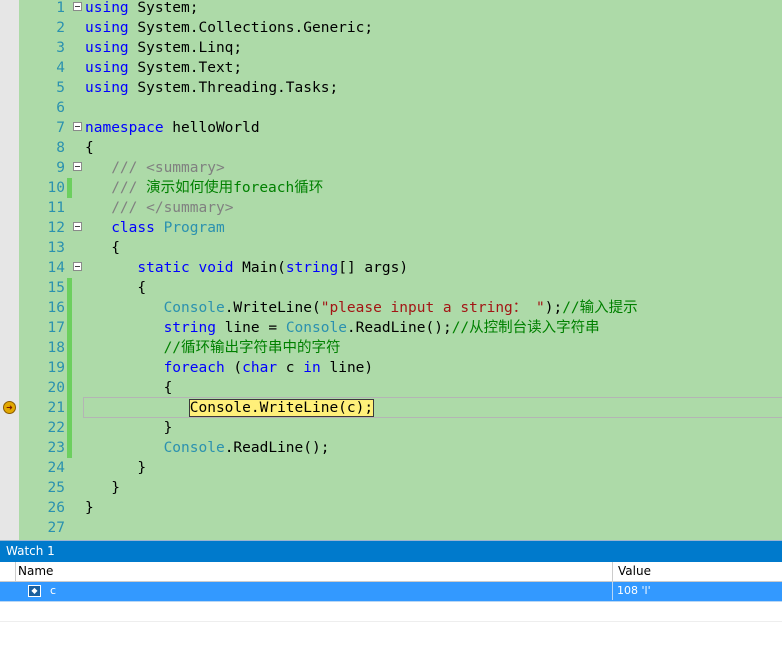 Image resolution: width=782 pixels, height=667 pixels. Describe the element at coordinates (400, 128) in the screenshot. I see `code-line: 7 namespace helloWorld` at that location.